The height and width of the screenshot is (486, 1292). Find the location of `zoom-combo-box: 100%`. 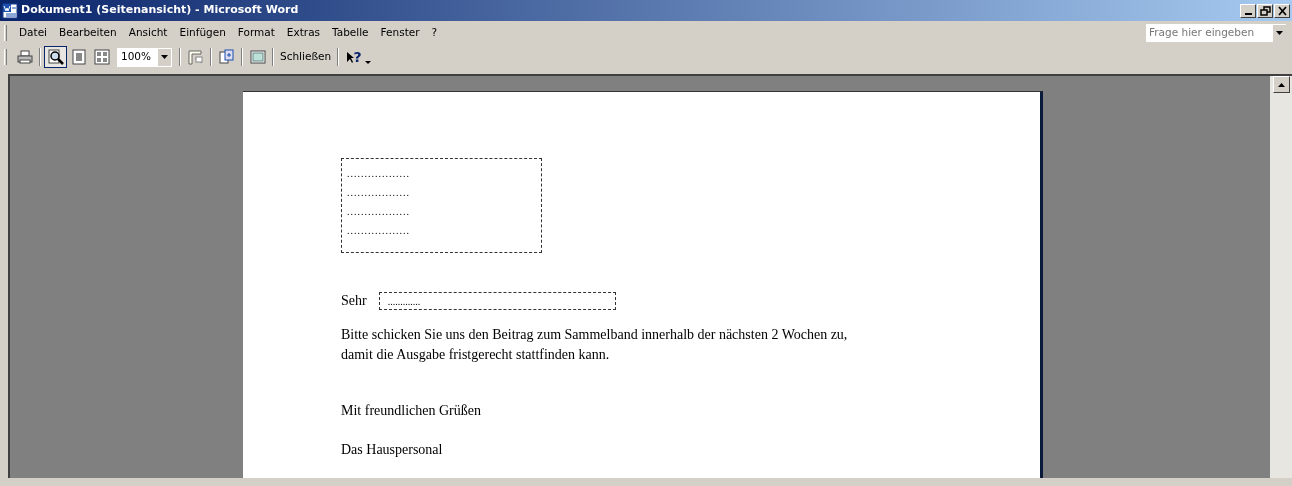

zoom-combo-box: 100% is located at coordinates (144, 57).